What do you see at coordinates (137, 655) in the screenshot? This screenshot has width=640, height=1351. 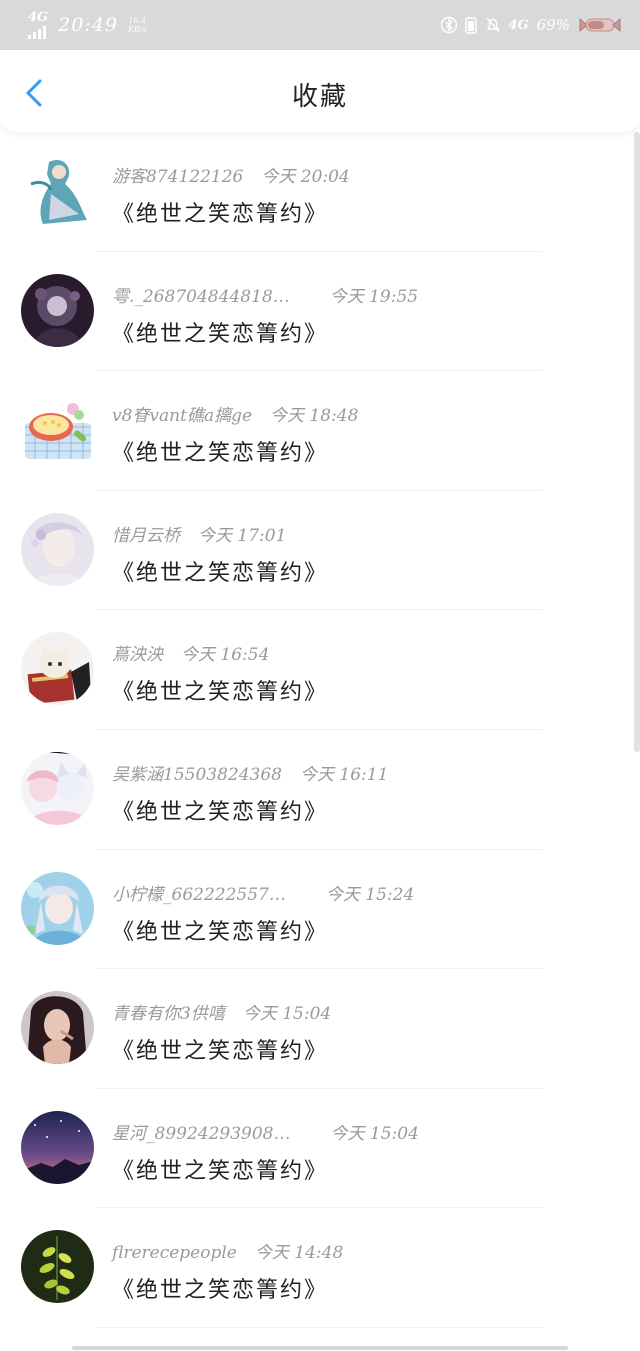 I see `username: 蔦泱泱` at bounding box center [137, 655].